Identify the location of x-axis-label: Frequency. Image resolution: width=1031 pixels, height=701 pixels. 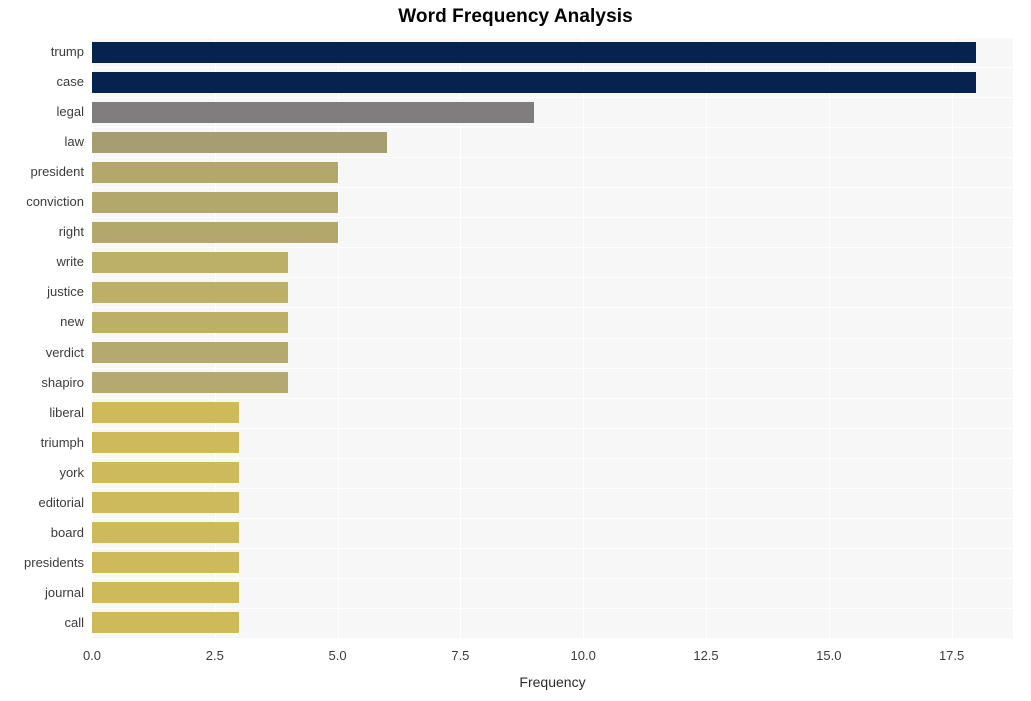
(552, 682).